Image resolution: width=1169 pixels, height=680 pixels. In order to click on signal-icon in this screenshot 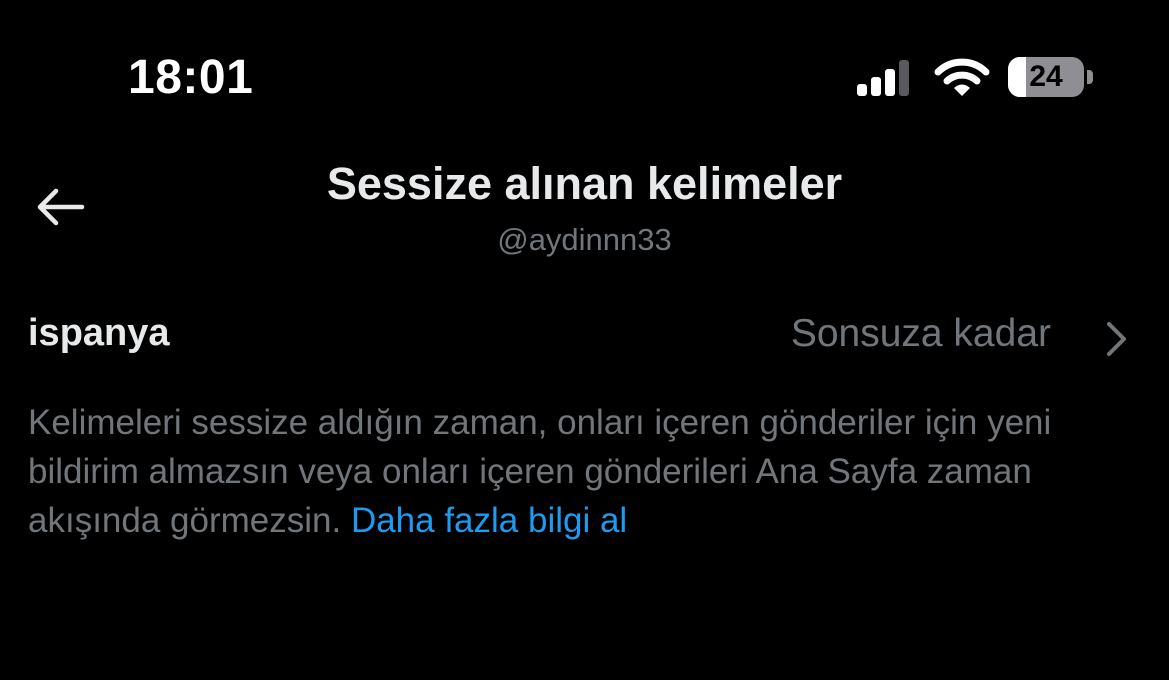, I will do `click(883, 78)`.